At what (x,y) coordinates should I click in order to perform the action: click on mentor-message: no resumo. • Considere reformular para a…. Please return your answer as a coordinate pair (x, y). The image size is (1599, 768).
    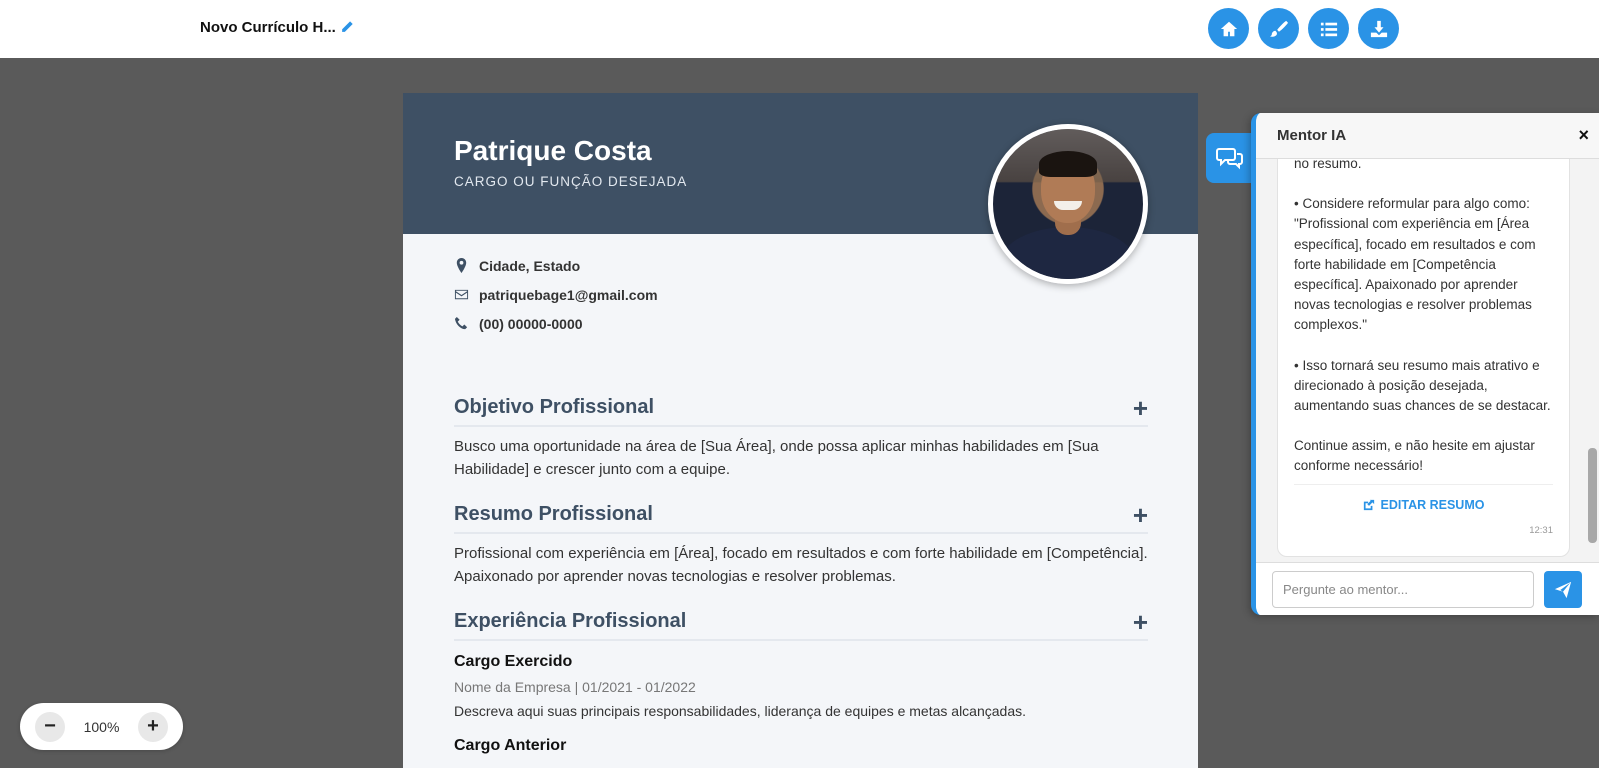
    Looking at the image, I should click on (1423, 358).